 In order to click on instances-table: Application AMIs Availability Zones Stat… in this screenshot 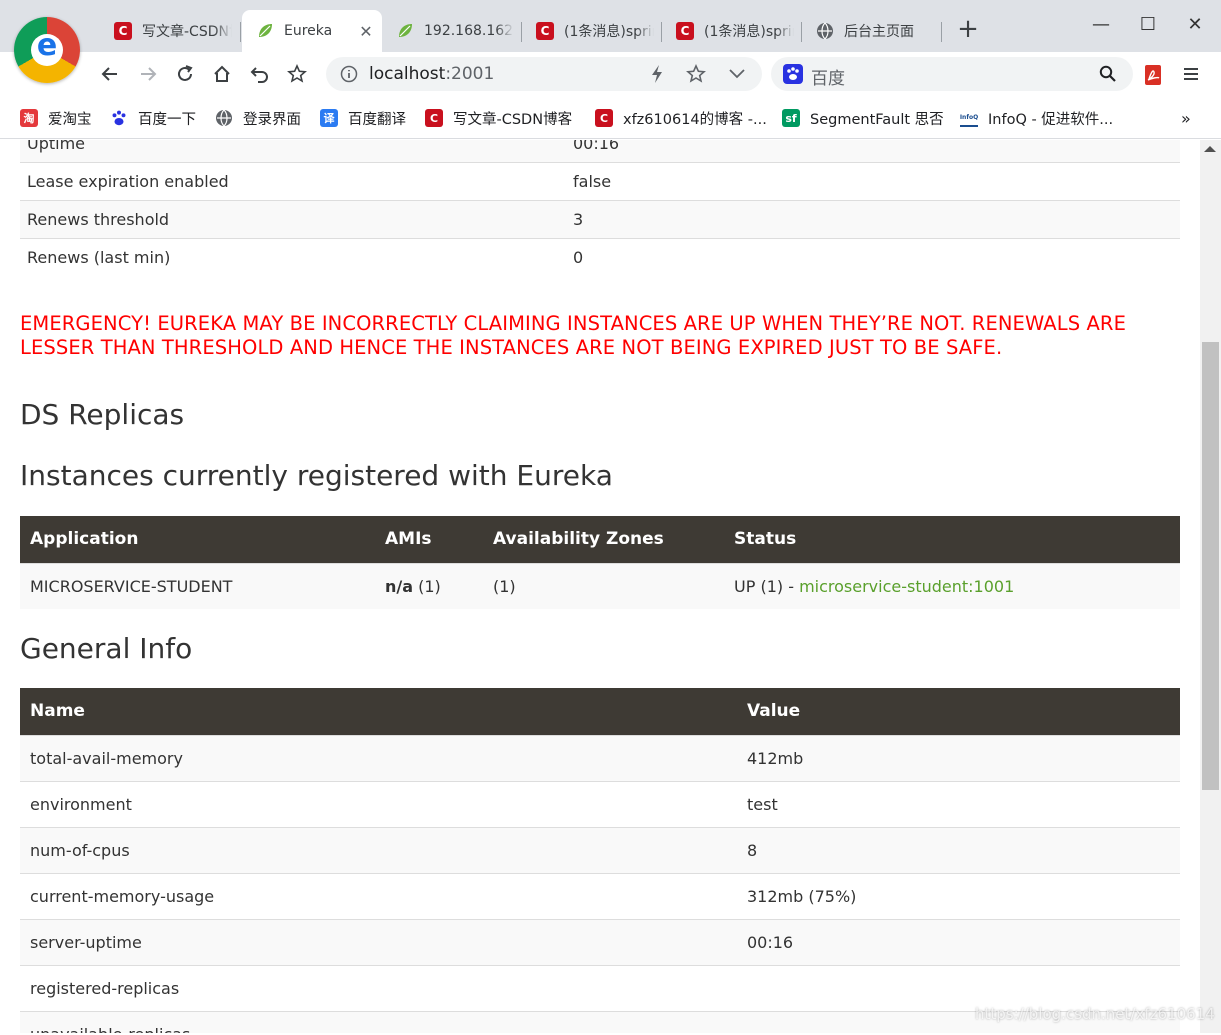, I will do `click(600, 562)`.